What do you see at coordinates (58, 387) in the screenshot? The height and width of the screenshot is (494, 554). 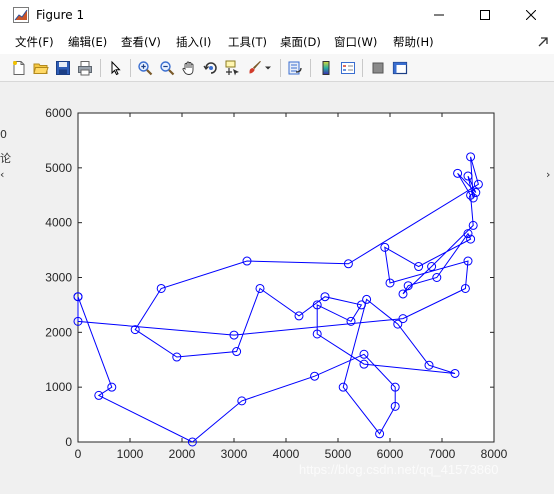 I see `y-tick-label: 1000` at bounding box center [58, 387].